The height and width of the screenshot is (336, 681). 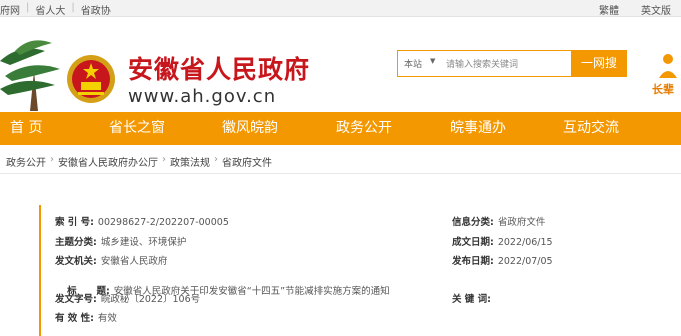 I want to click on breadcrumb-item: 省政府文件, so click(x=247, y=161).